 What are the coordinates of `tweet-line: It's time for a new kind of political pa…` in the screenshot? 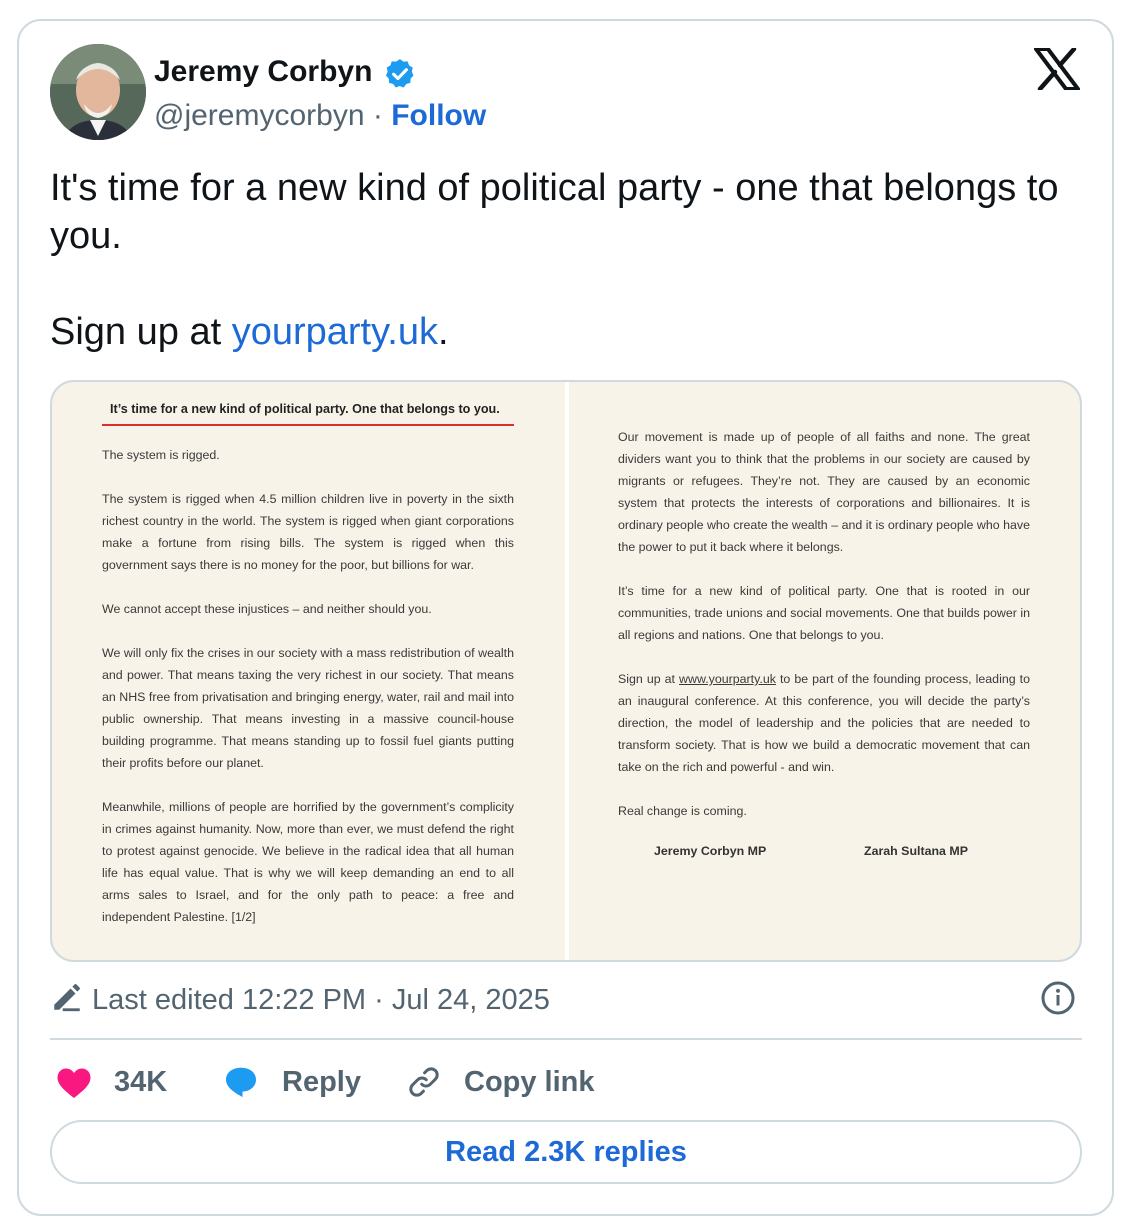 It's located at (554, 212).